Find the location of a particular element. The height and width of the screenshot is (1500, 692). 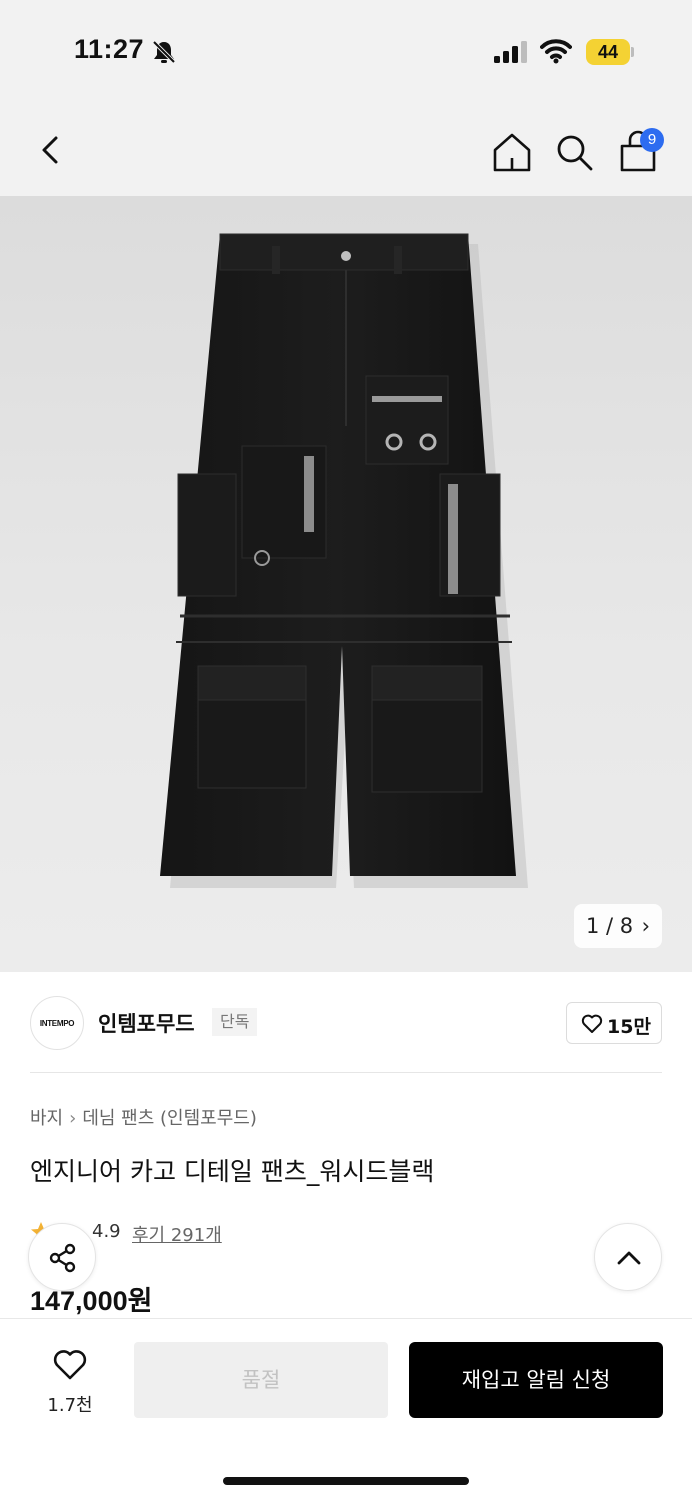

restock-alert-button: 재입고 알림 신청 is located at coordinates (536, 1380).